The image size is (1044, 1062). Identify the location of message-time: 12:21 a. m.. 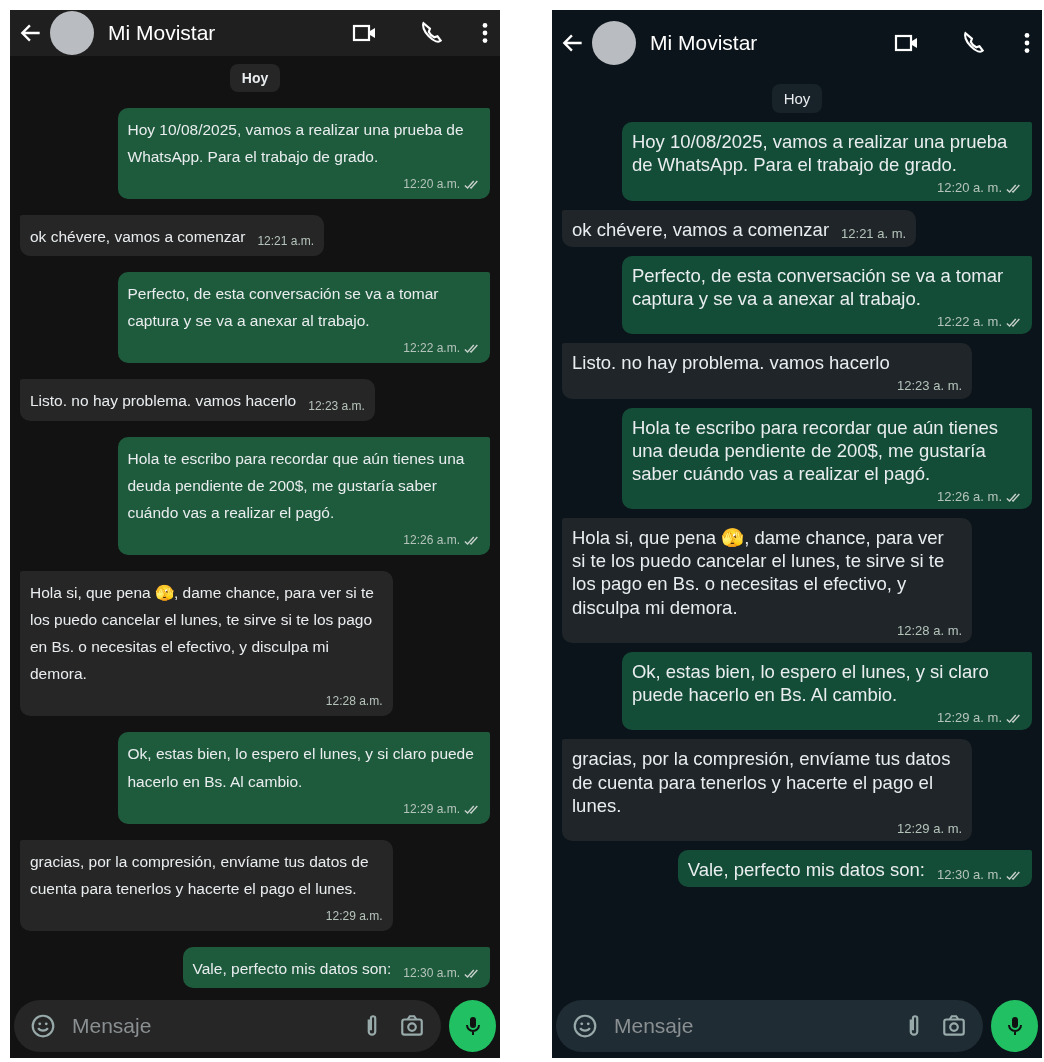
(874, 234).